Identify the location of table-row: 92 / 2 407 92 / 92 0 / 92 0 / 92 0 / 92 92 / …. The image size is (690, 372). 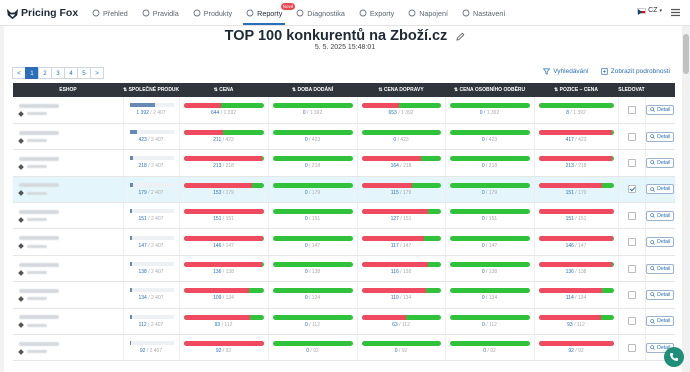
(344, 348).